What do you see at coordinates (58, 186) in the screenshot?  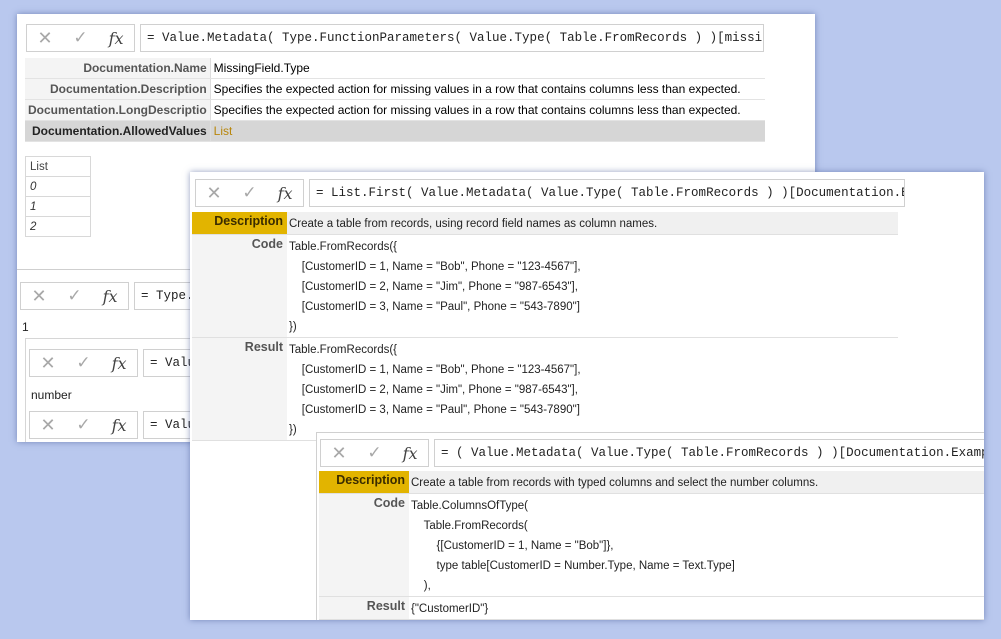 I see `list-item: 0` at bounding box center [58, 186].